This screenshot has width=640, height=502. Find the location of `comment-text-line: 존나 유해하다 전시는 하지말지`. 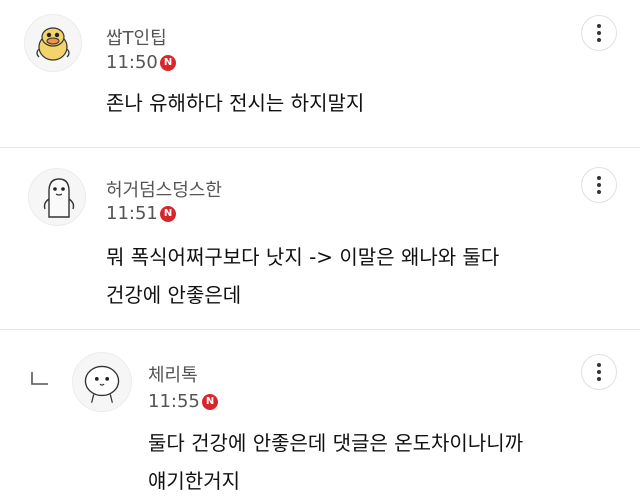

comment-text-line: 존나 유해하다 전시는 하지말지 is located at coordinates (235, 103).